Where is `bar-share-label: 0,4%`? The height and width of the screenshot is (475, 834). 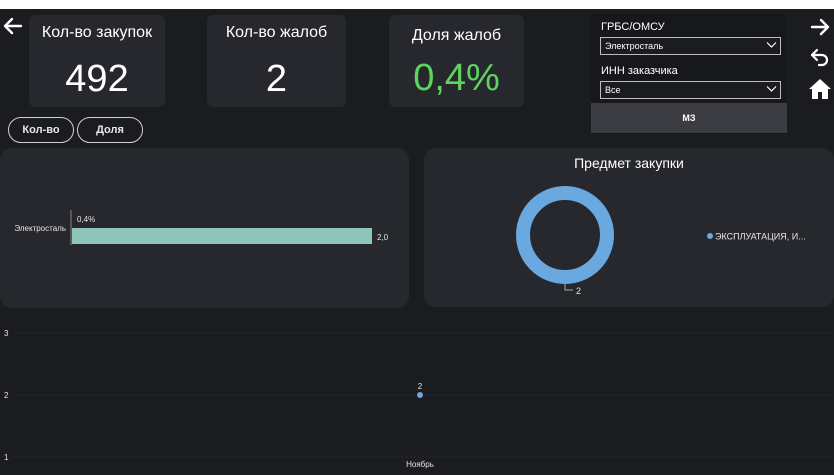 bar-share-label: 0,4% is located at coordinates (86, 219).